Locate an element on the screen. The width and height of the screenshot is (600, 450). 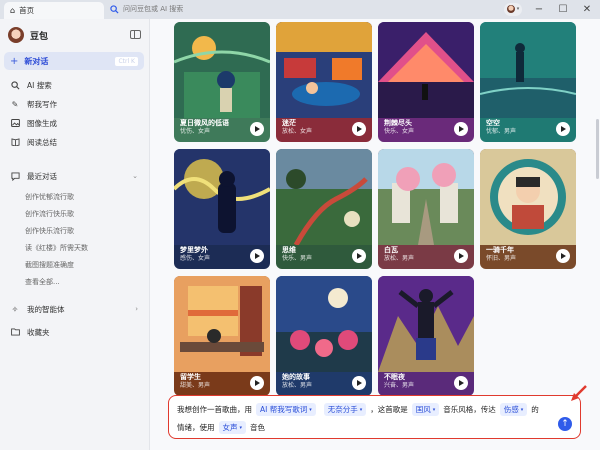
song-card: 梦里梦外 感伤、女声 is located at coordinates (222, 209).